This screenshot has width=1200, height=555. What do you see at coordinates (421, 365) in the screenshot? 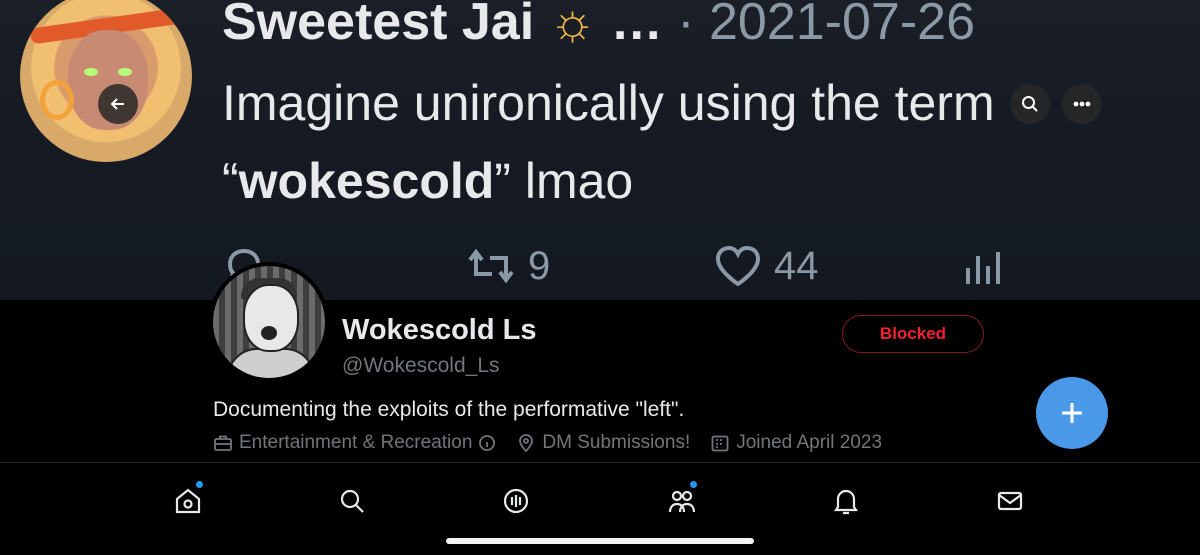
I see `profile-handle: @Wokescold_Ls` at bounding box center [421, 365].